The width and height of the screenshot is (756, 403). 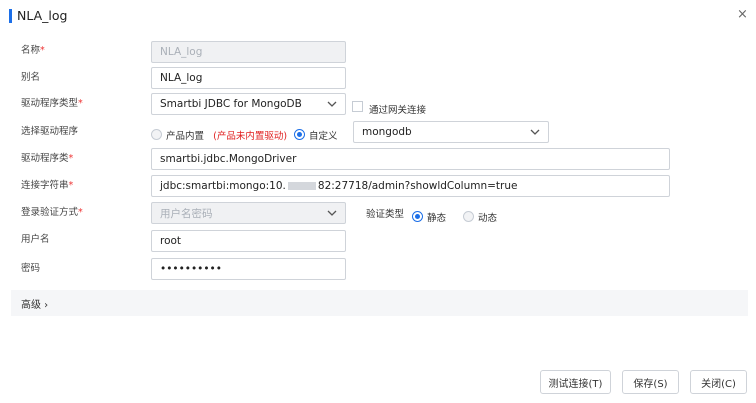 I want to click on name-label: 名称*, so click(x=33, y=50).